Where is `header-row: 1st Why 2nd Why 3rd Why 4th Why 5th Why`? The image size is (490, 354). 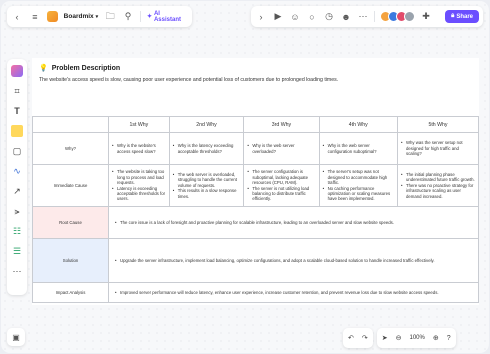 header-row: 1st Why 2nd Why 3rd Why 4th Why 5th Why is located at coordinates (256, 124).